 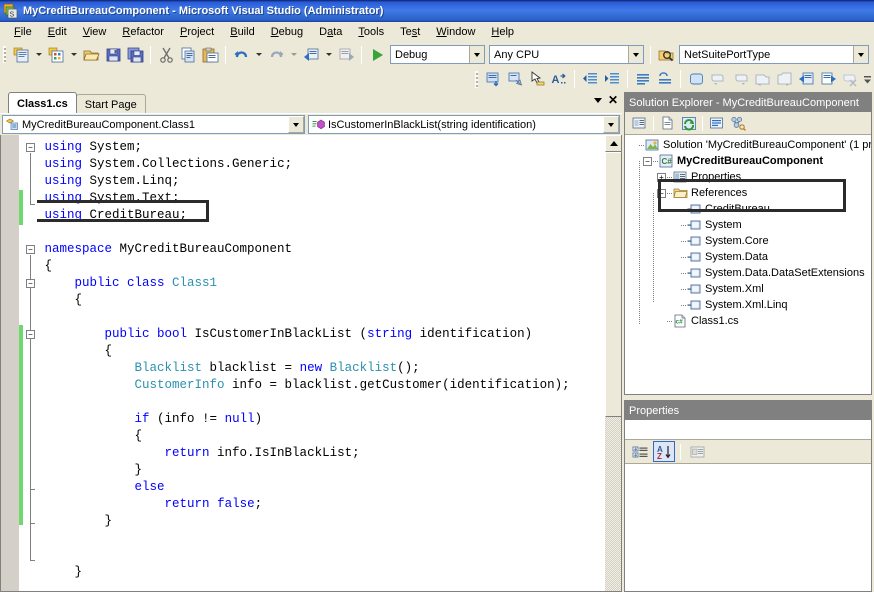 I want to click on collapse-all-icon, so click(x=762, y=79).